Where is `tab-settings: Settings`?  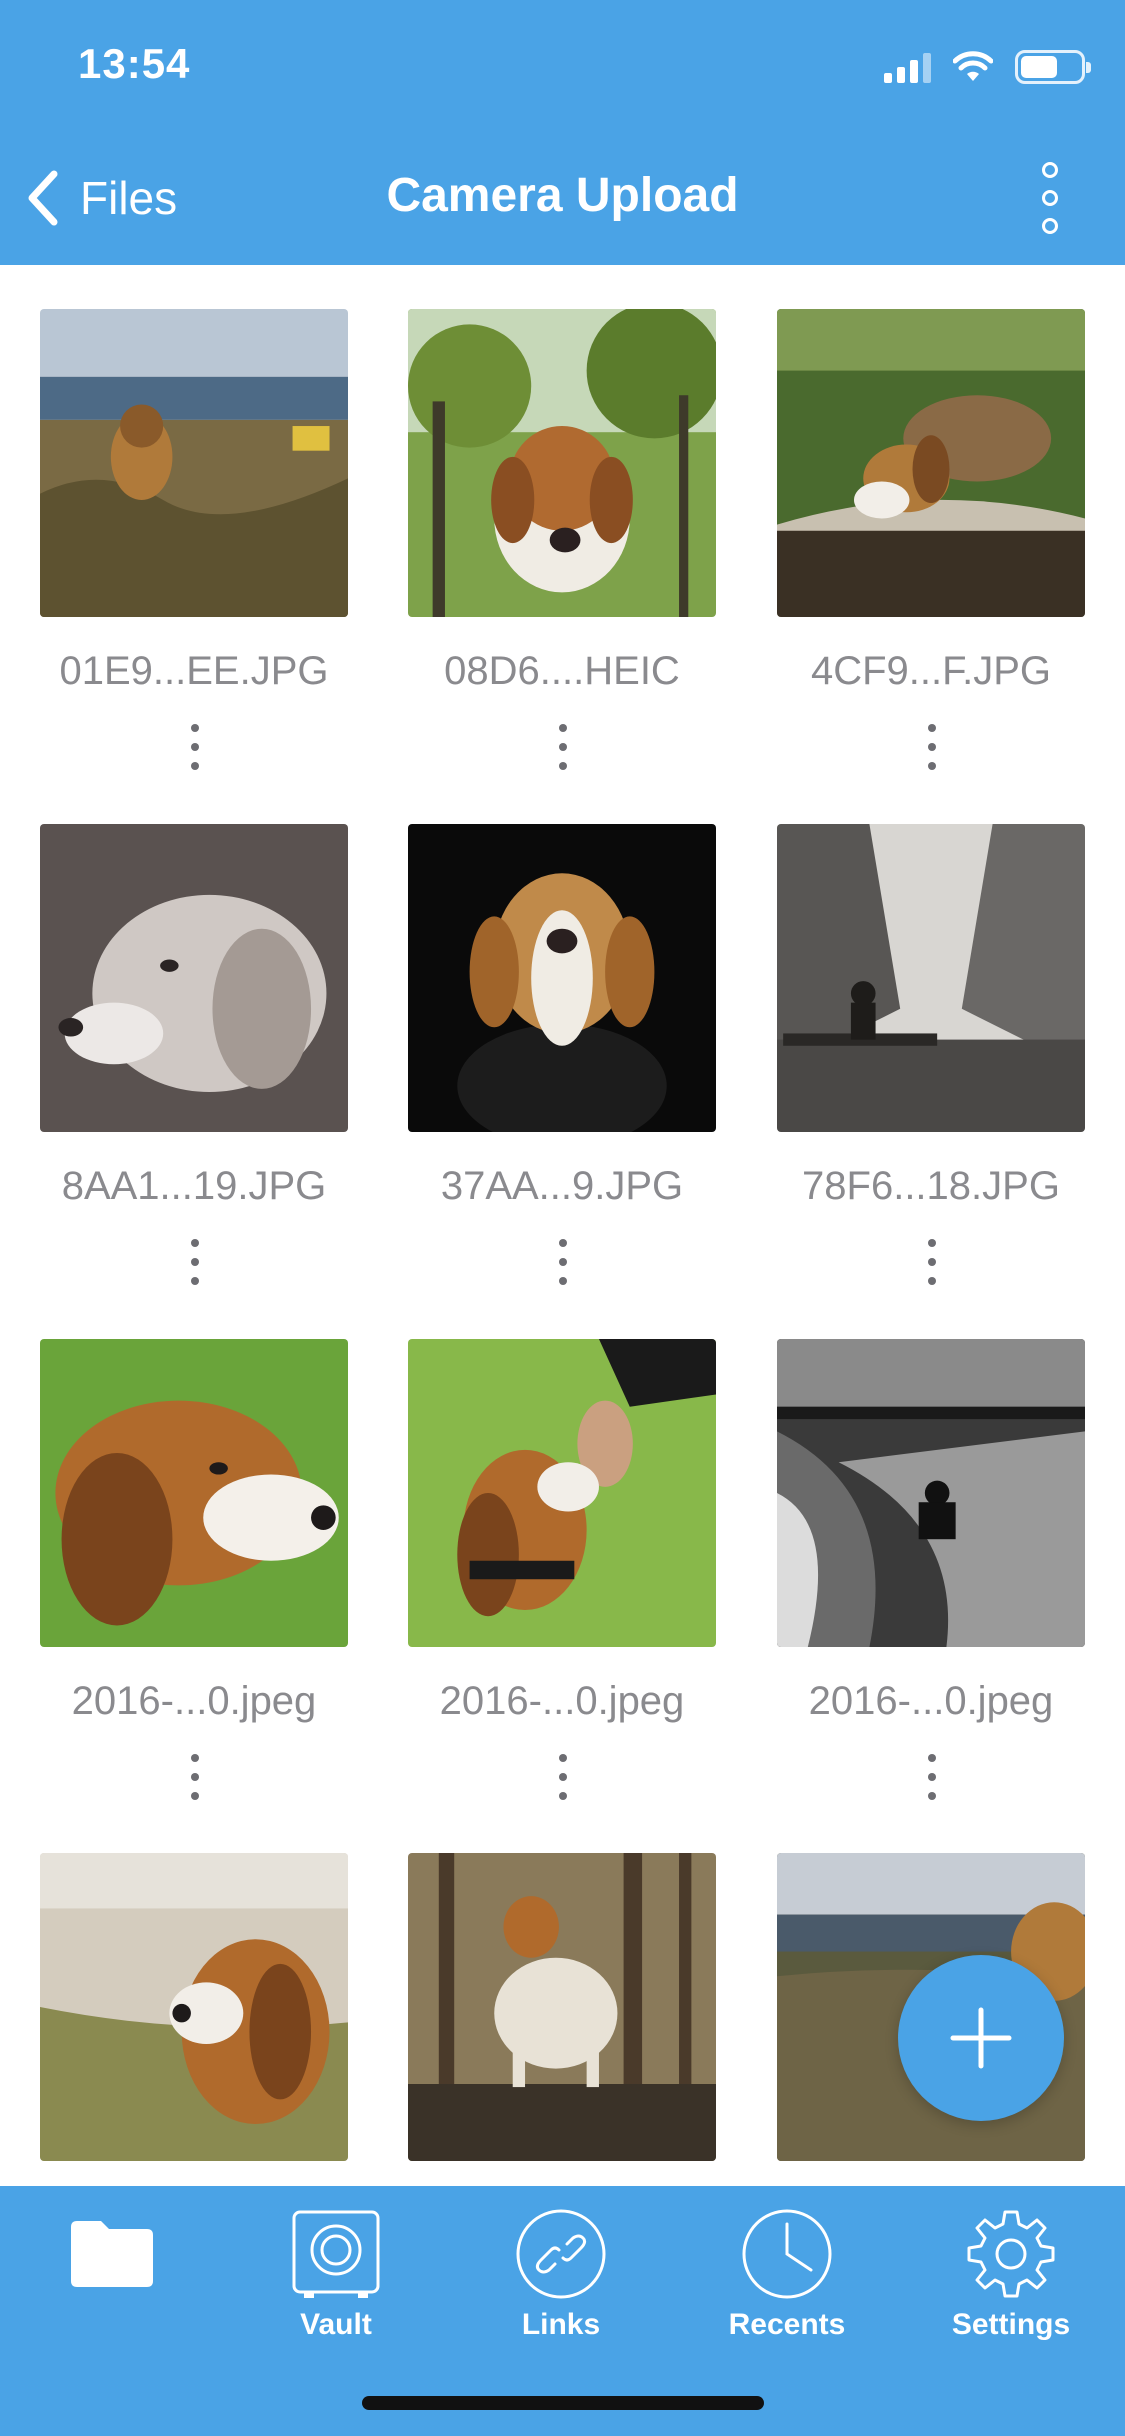
tab-settings: Settings is located at coordinates (1011, 2274).